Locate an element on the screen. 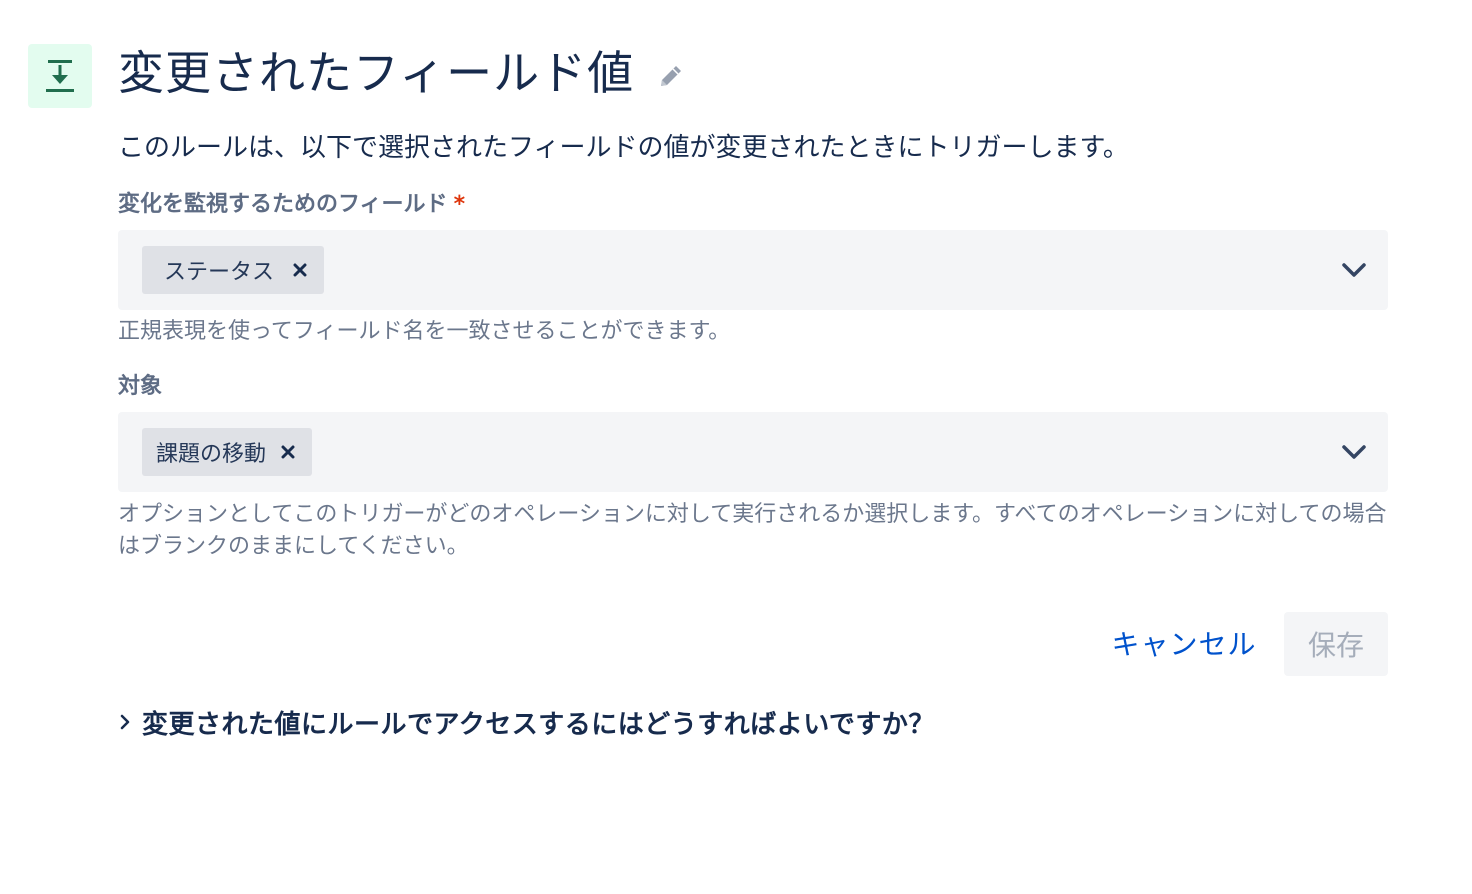 This screenshot has height=894, width=1472. cancel-button: キャンセル is located at coordinates (1184, 643).